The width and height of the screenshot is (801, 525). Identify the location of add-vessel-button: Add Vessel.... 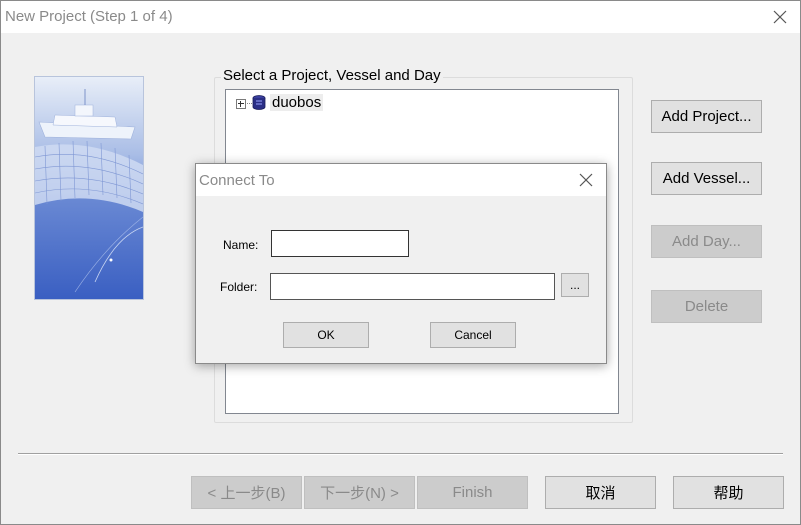
(706, 178).